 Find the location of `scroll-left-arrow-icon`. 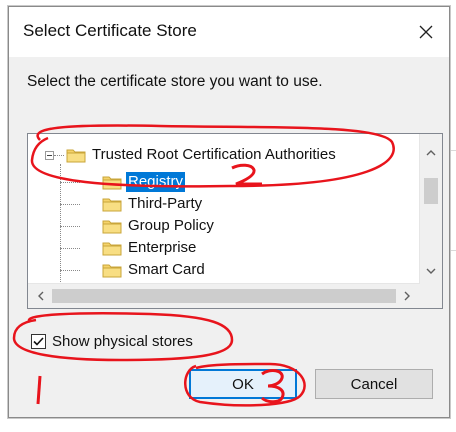

scroll-left-arrow-icon is located at coordinates (41, 296).